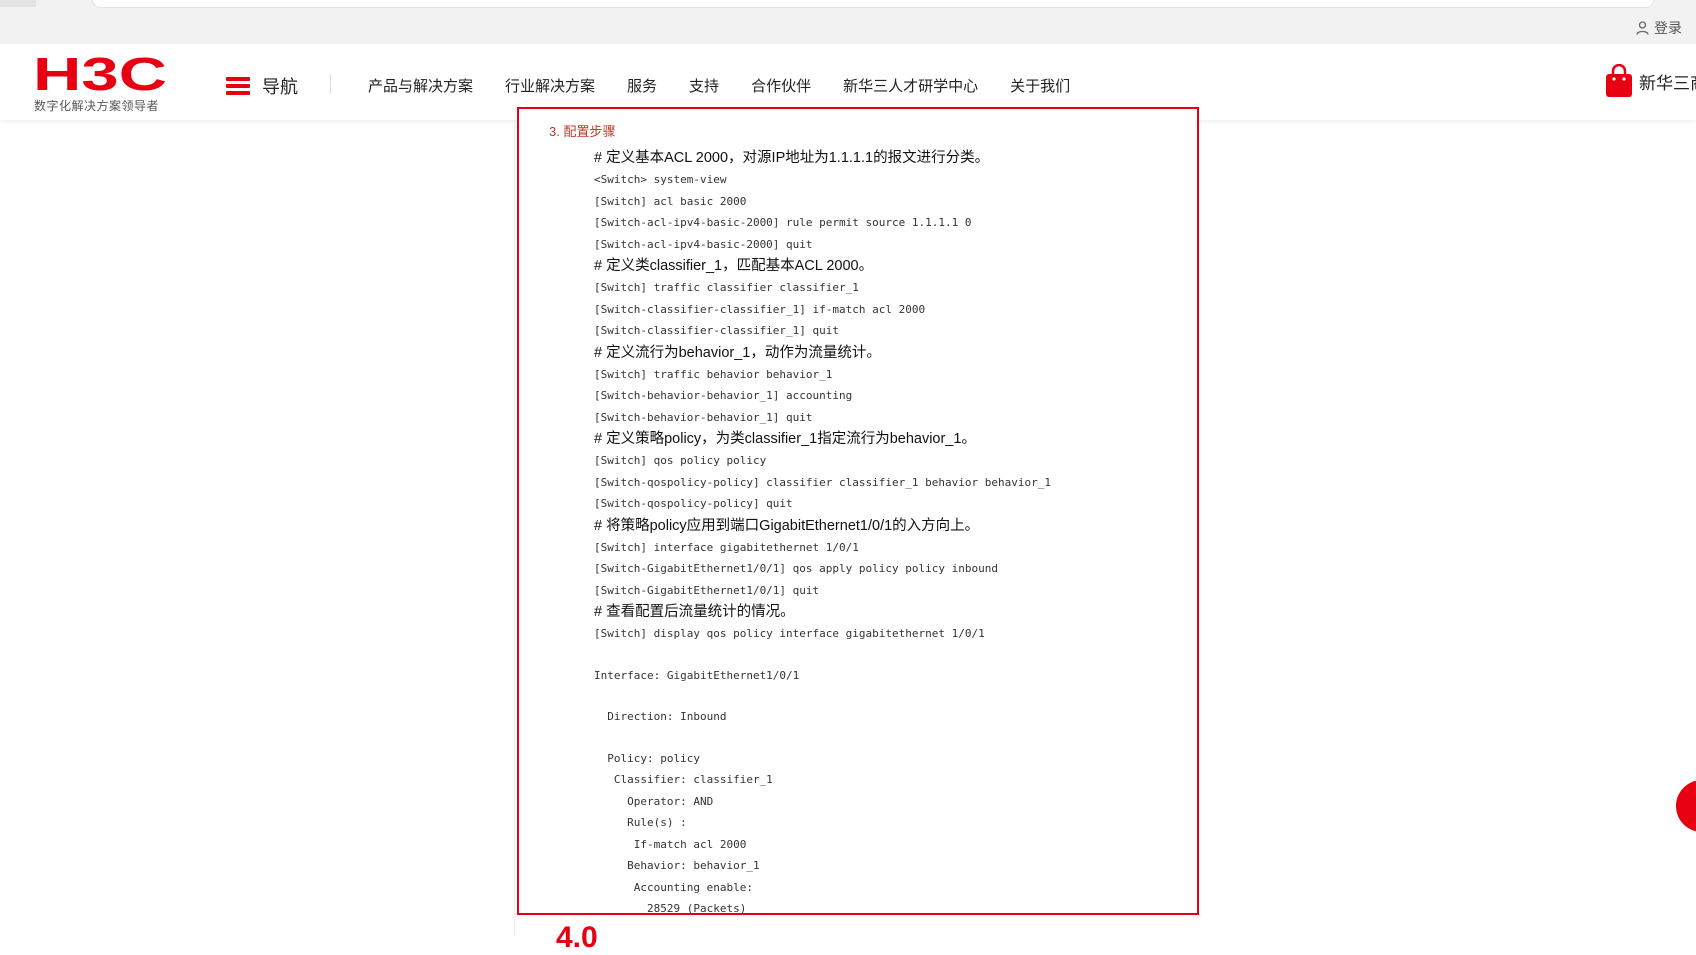 This screenshot has width=1696, height=955. I want to click on login-link: 登录, so click(1659, 28).